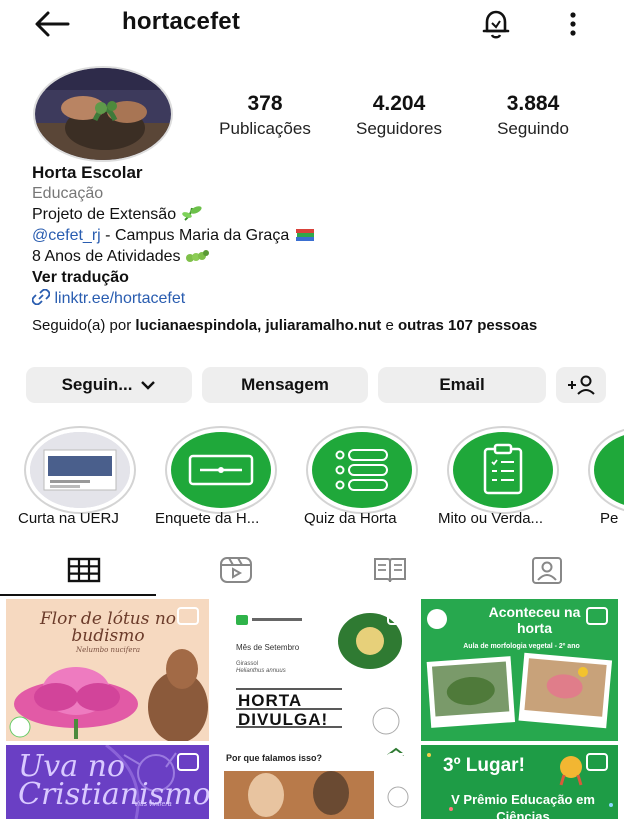 Image resolution: width=624 pixels, height=819 pixels. What do you see at coordinates (261, 671) in the screenshot?
I see `post-2-scientific-name: Helianthus annuus` at bounding box center [261, 671].